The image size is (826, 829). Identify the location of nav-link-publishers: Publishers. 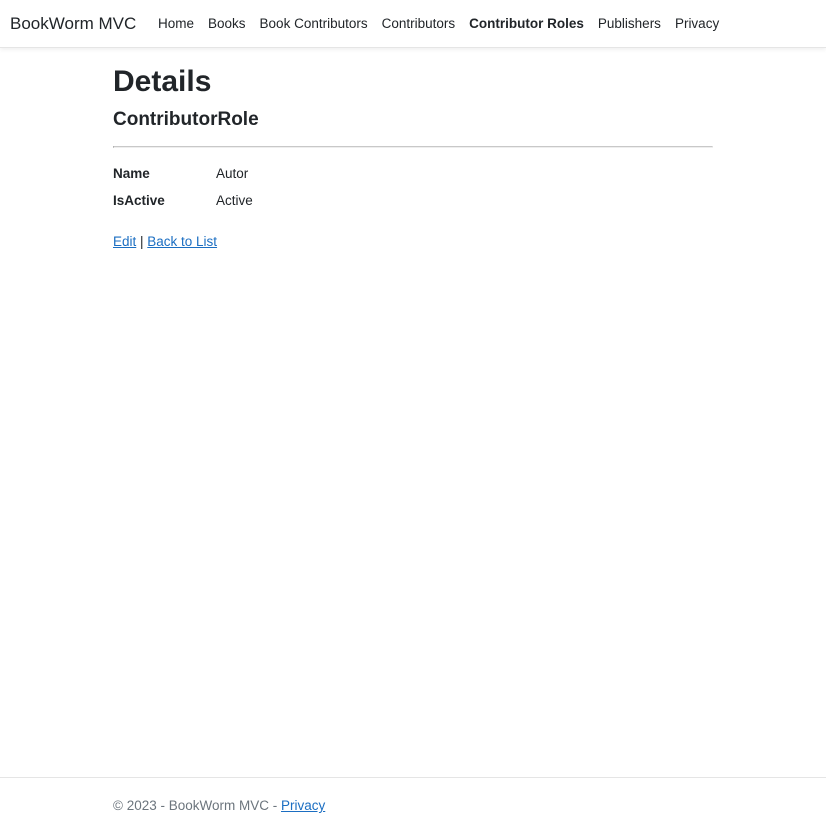
(629, 24).